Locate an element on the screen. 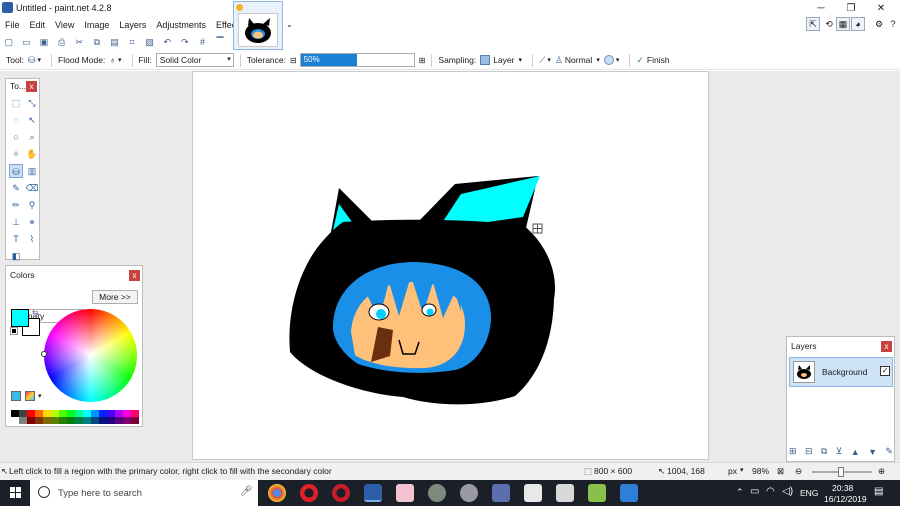 This screenshot has width=900, height=506. ruler-icon: ▔ is located at coordinates (220, 42).